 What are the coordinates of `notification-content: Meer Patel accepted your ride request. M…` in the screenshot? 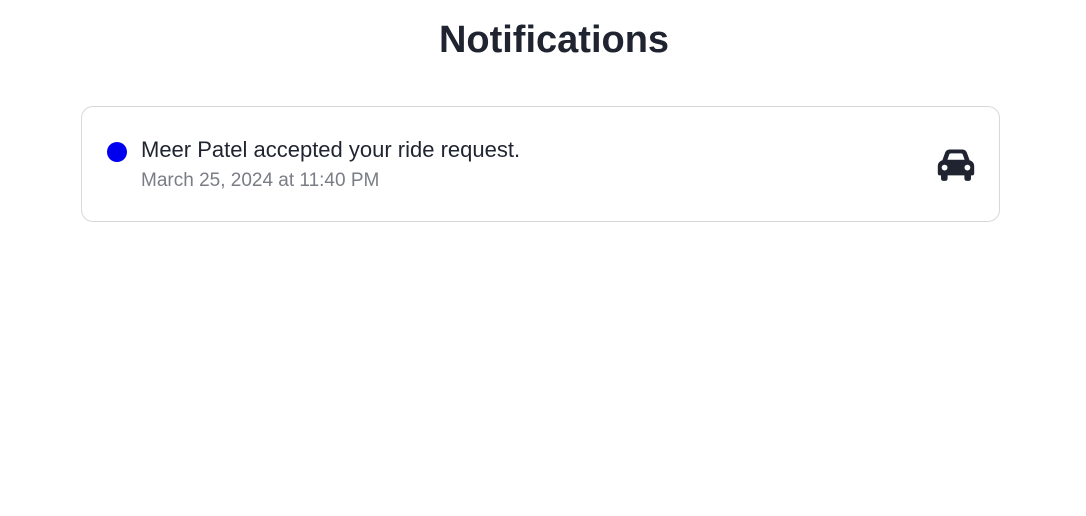 It's located at (330, 164).